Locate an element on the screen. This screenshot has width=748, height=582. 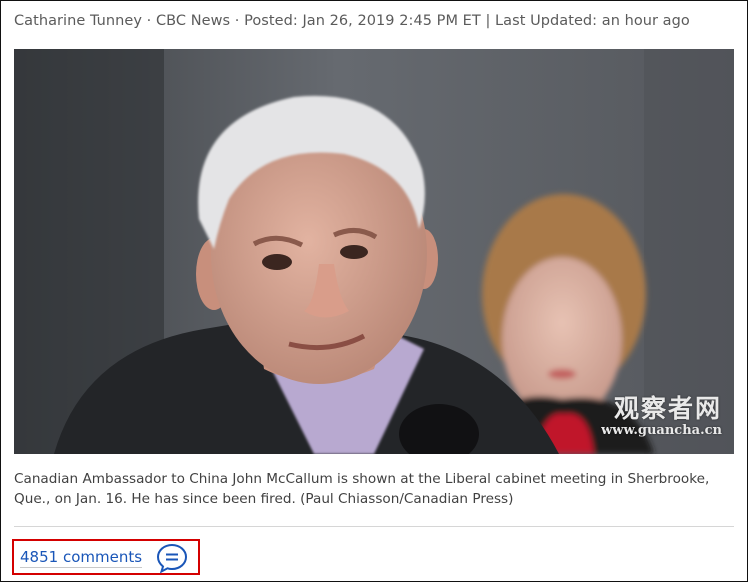
watermark-chinese: 观察者网 is located at coordinates (667, 408).